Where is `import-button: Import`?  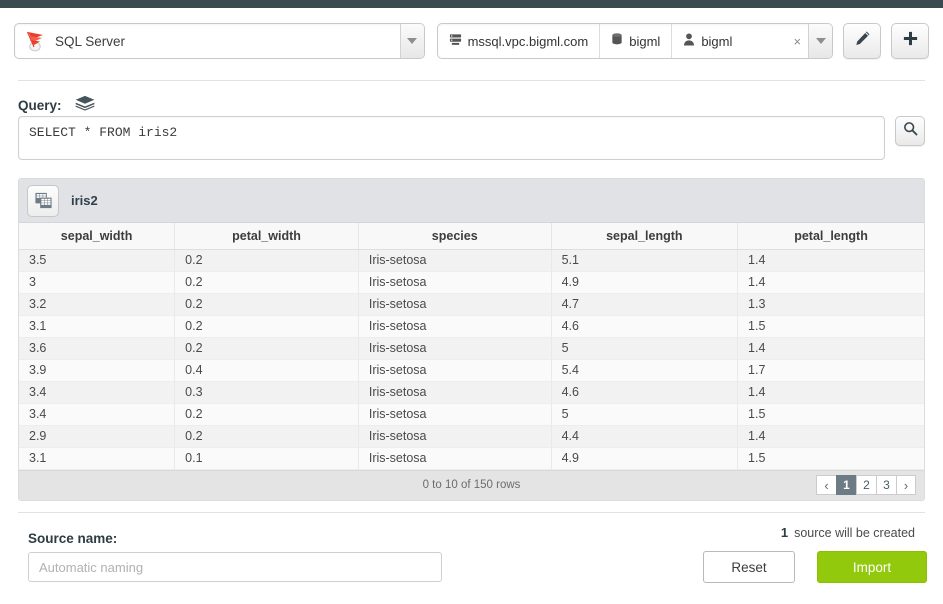 import-button: Import is located at coordinates (872, 567).